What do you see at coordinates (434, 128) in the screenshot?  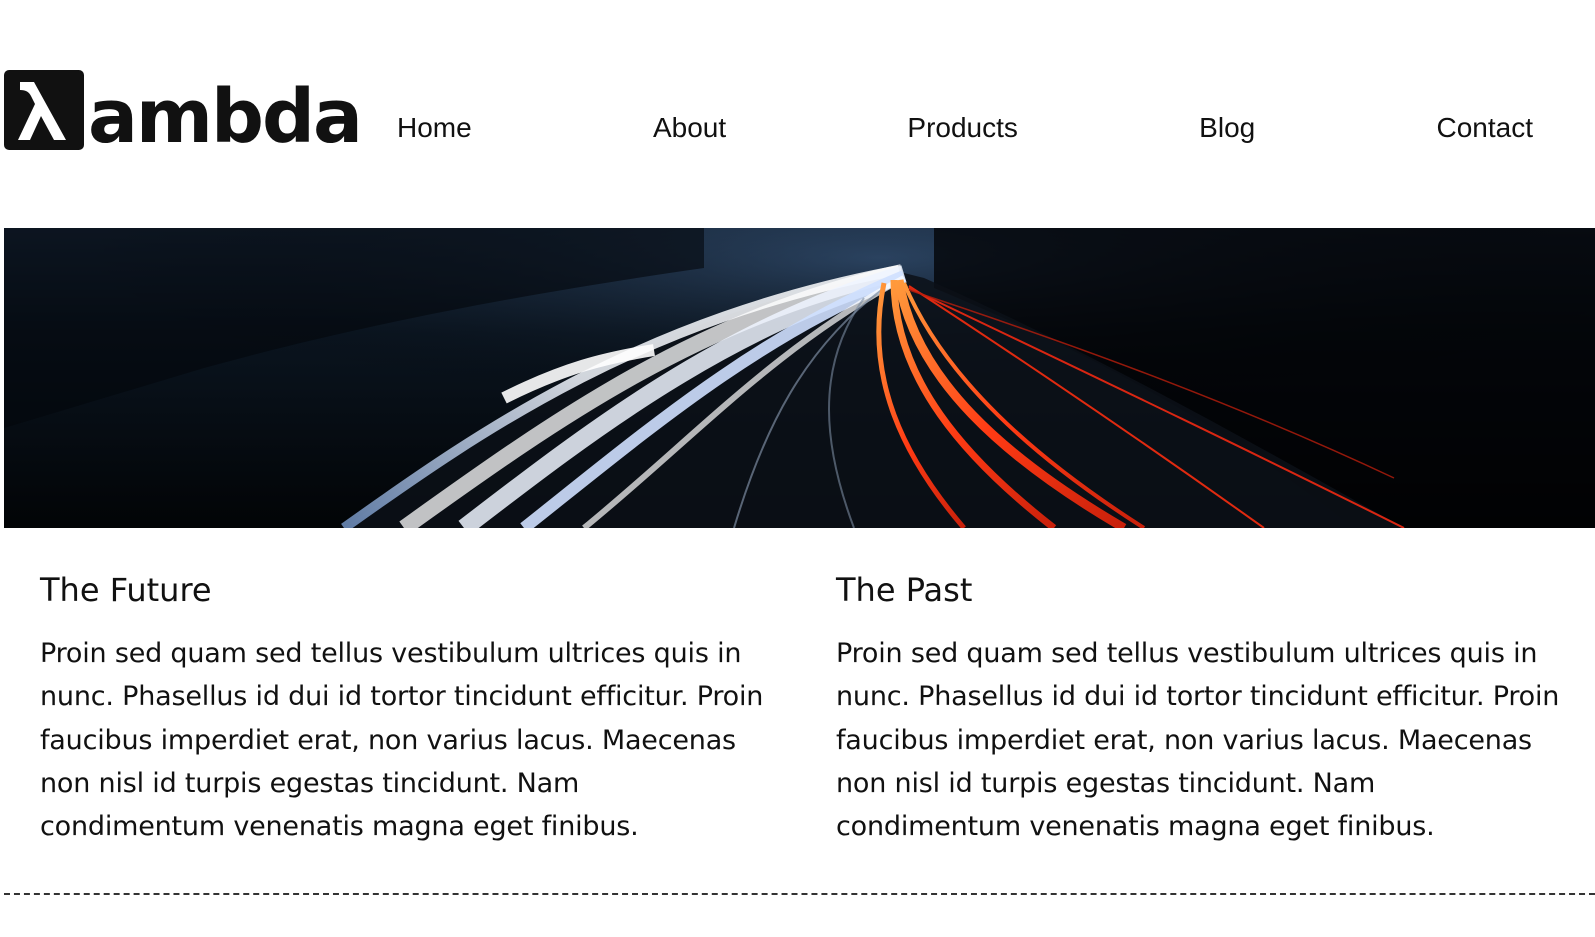 I see `nav-item-home: Home` at bounding box center [434, 128].